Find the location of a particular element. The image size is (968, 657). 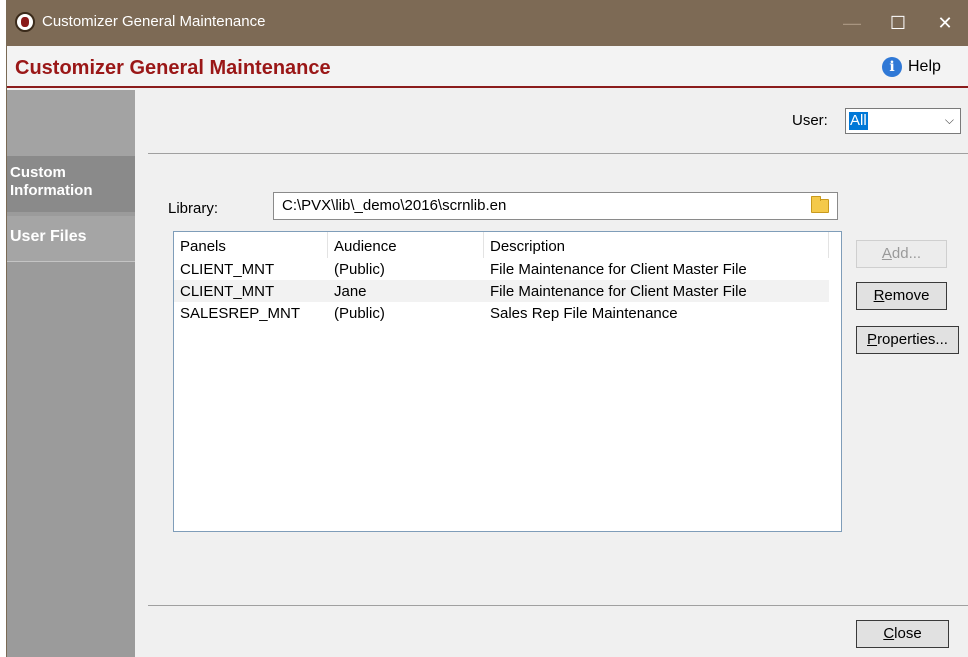

chevron-down-icon: ⌵ is located at coordinates (949, 120).